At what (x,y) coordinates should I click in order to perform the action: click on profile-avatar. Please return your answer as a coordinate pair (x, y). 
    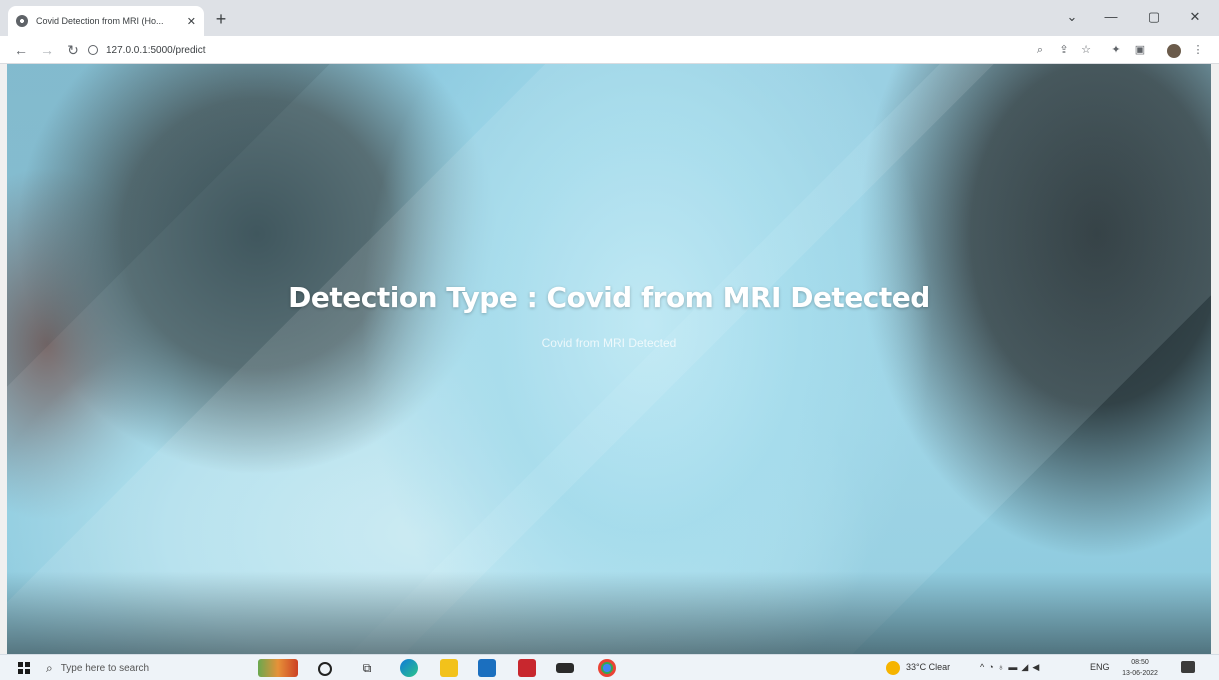
    Looking at the image, I should click on (1174, 51).